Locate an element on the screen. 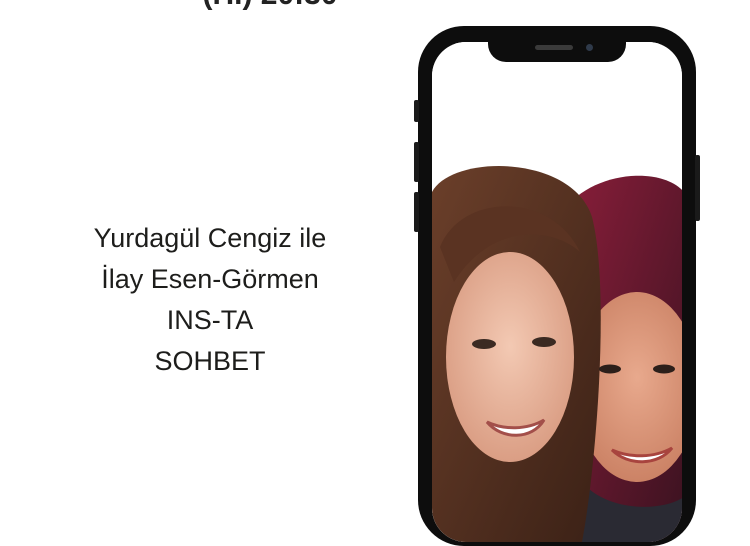  caption-line-names-1: Yurdagül Cengiz ile is located at coordinates (210, 238).